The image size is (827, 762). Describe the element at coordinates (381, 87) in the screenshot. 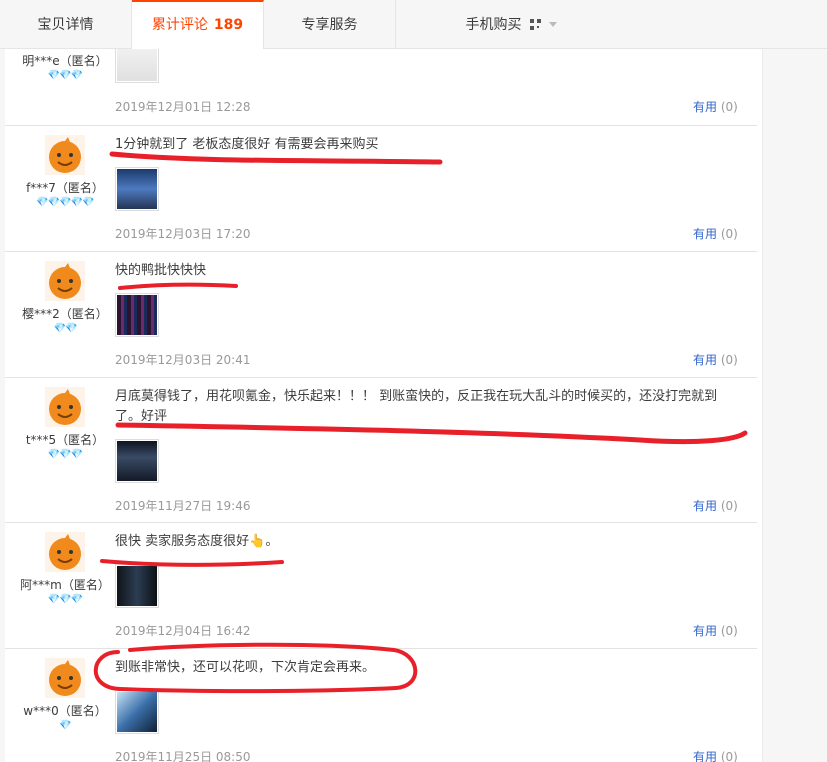

I see `review-item: 明***e（匿名） 💎💎💎 2019年12月01日 12:28 有用 (0)` at that location.